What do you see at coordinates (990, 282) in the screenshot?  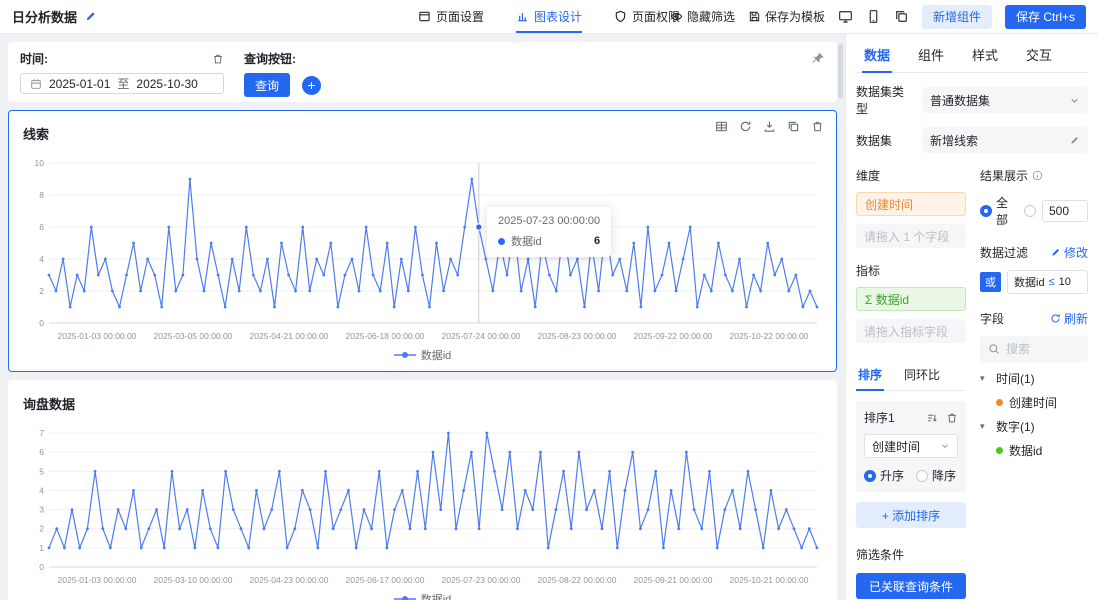 I see `or-operator-tag: 或` at bounding box center [990, 282].